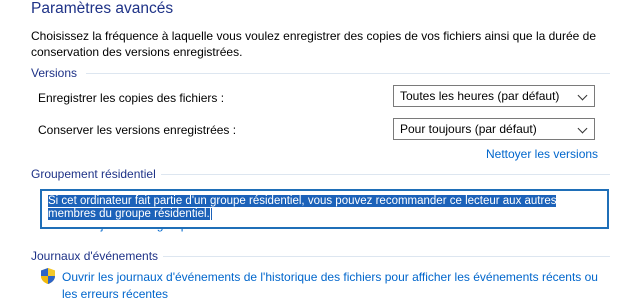 The width and height of the screenshot is (630, 308). What do you see at coordinates (211, 214) in the screenshot?
I see `text-cursor` at bounding box center [211, 214].